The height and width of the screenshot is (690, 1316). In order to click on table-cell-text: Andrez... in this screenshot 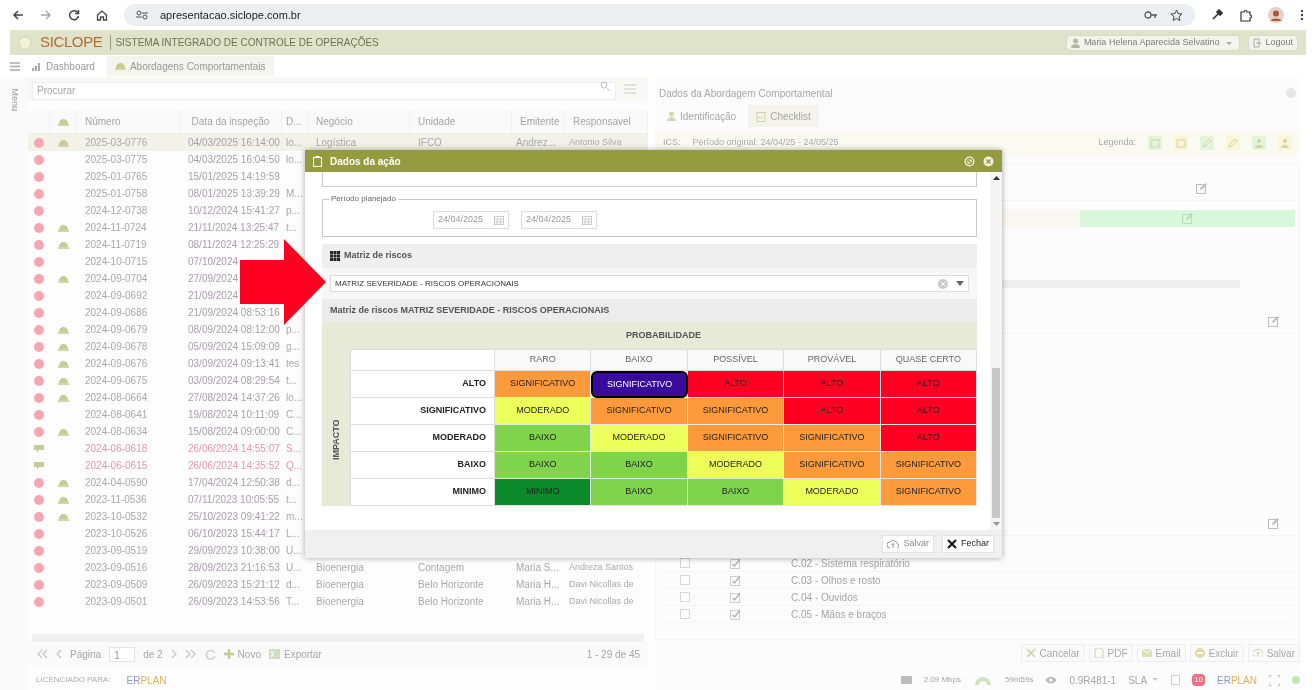, I will do `click(536, 143)`.